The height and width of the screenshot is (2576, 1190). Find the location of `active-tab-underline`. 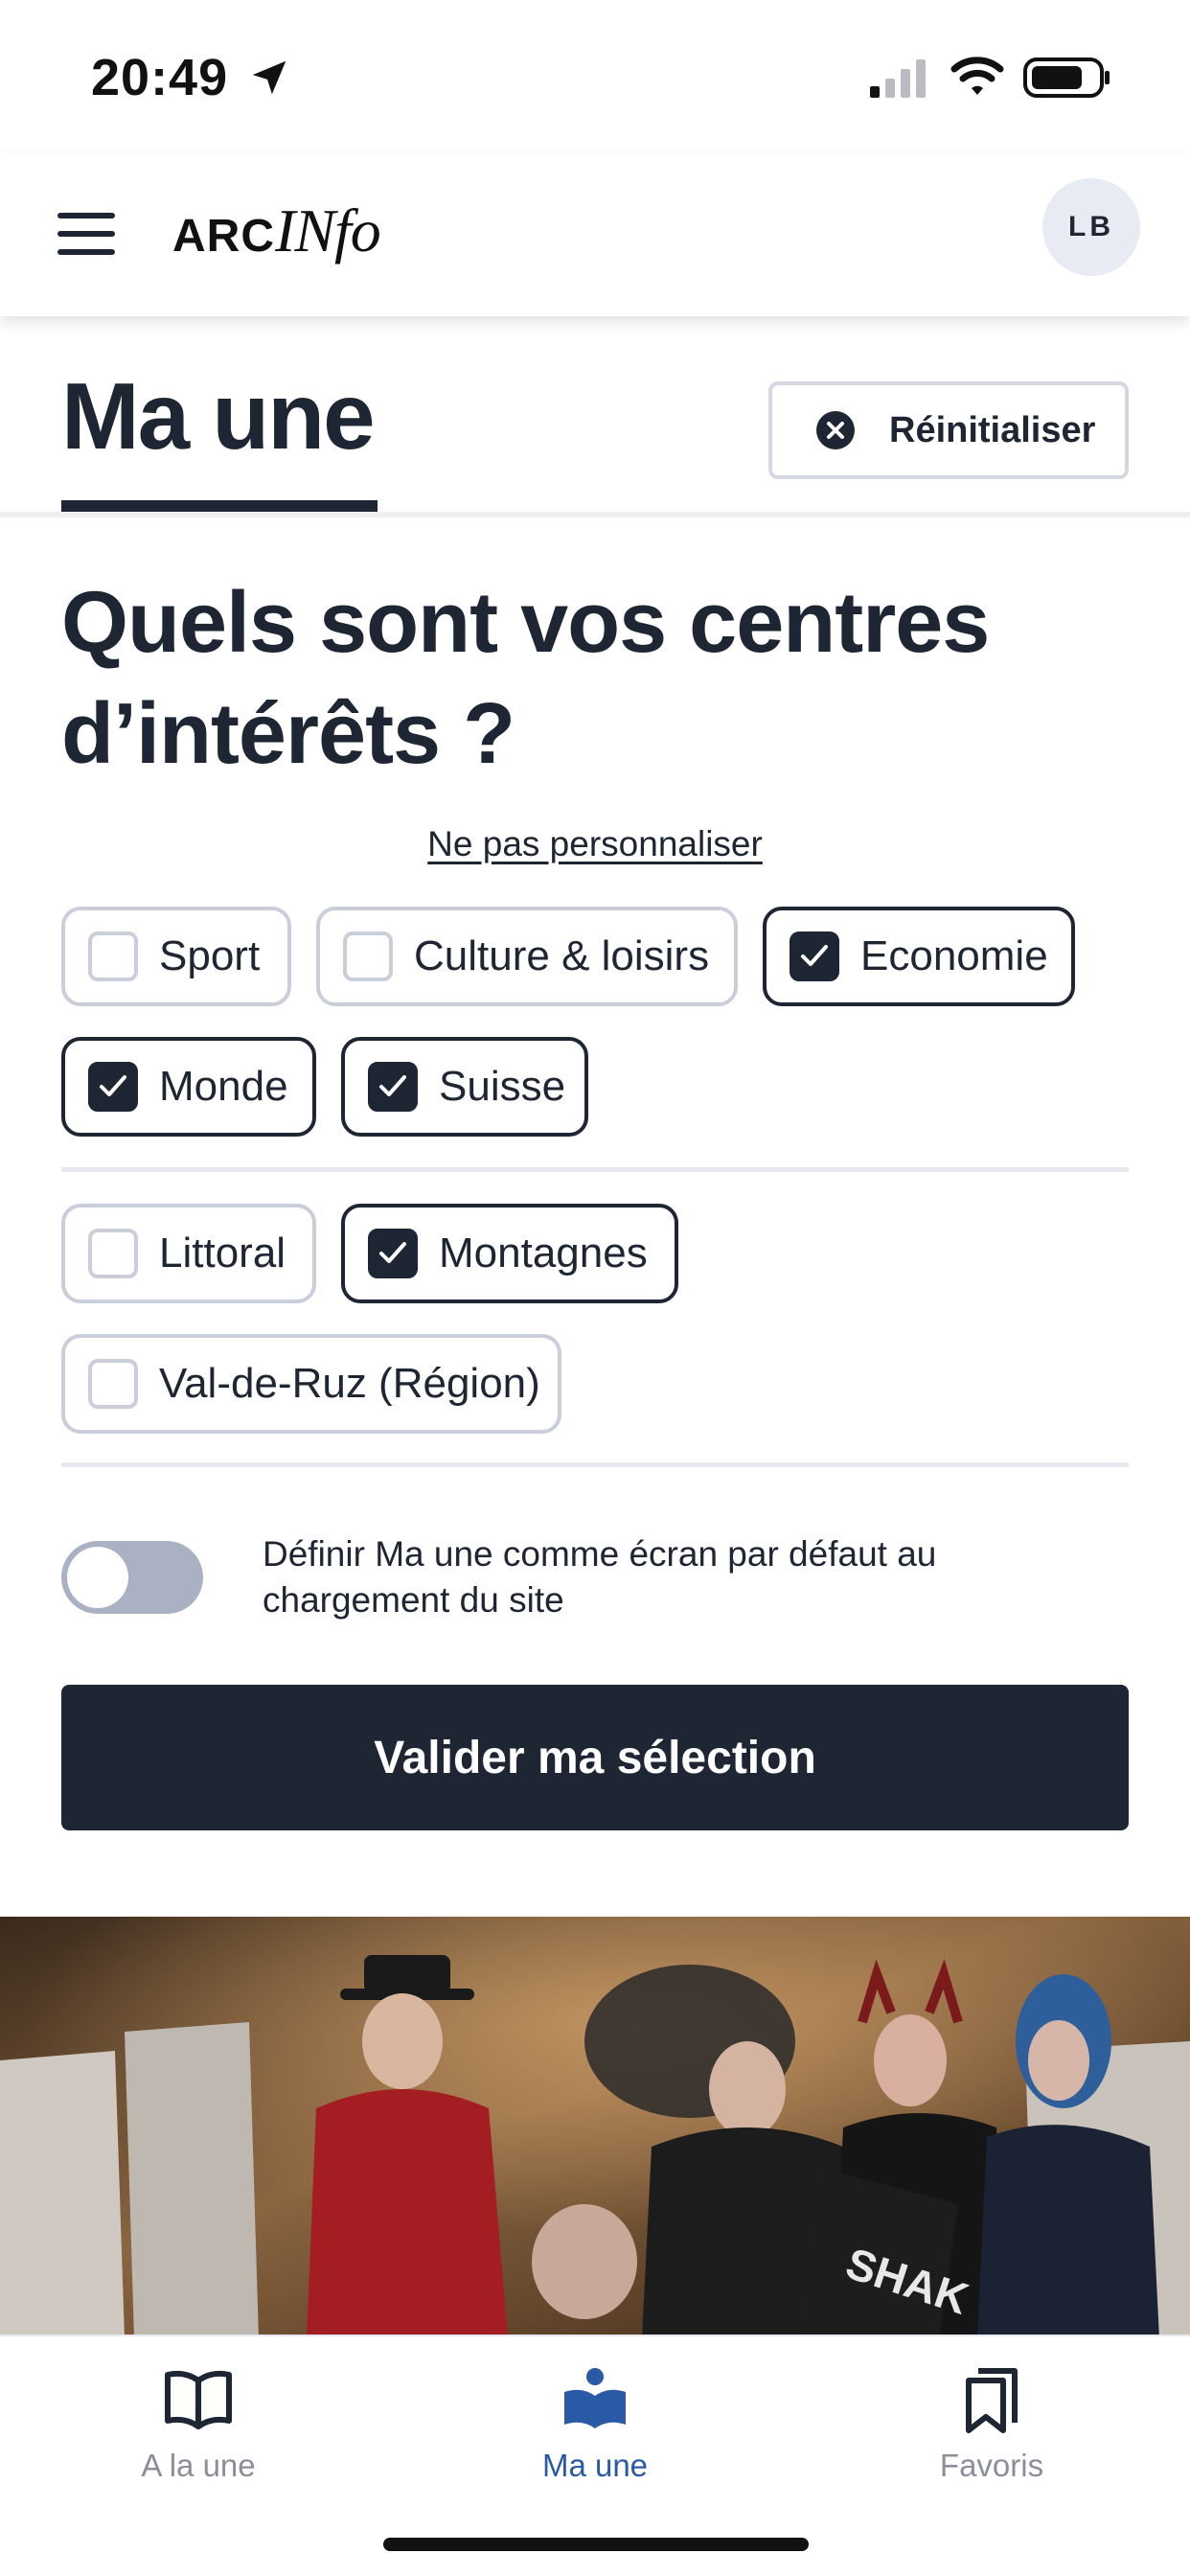

active-tab-underline is located at coordinates (220, 506).